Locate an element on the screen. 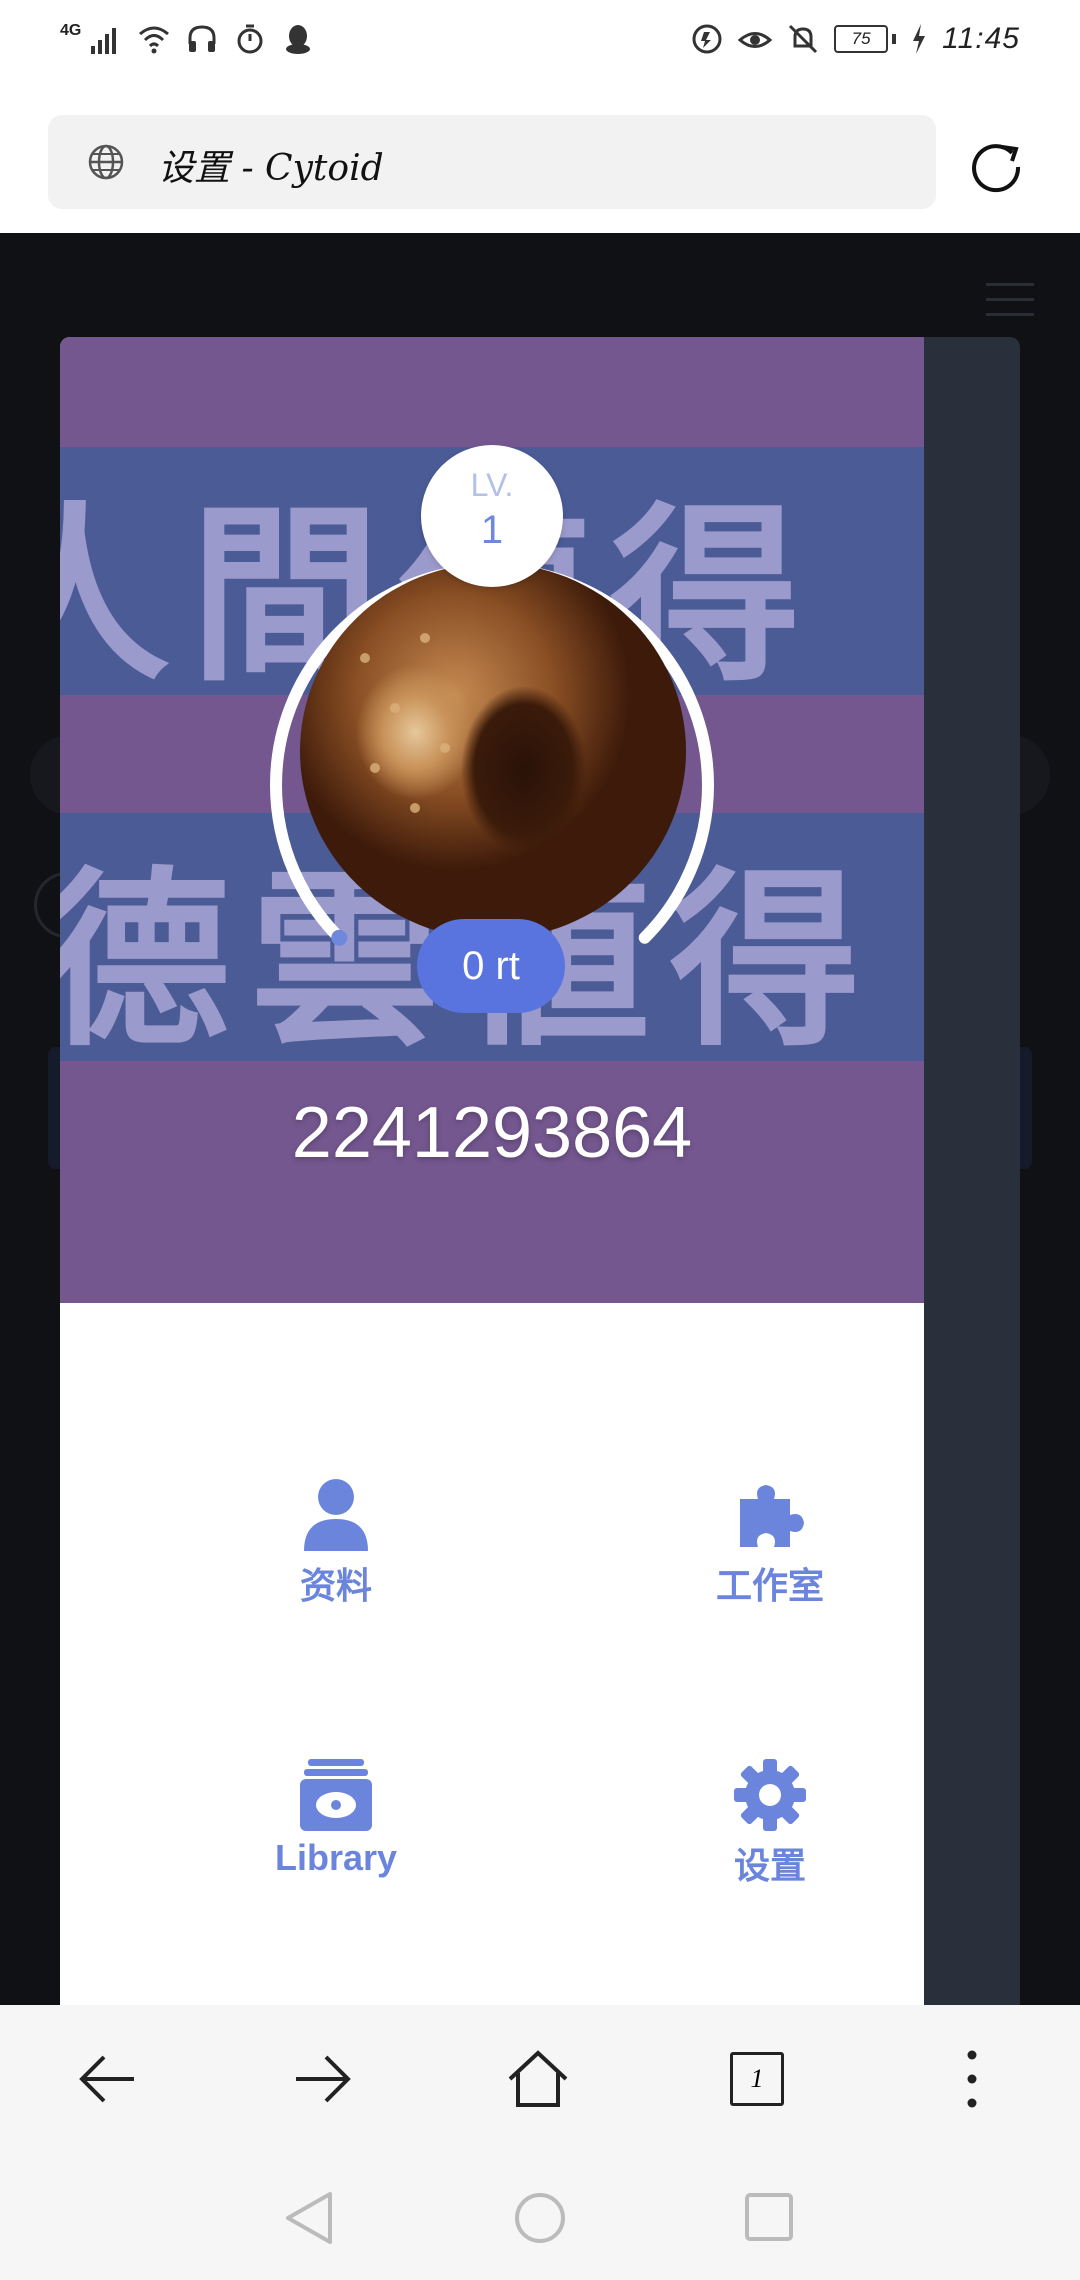  menu-item-studio: 工作室 is located at coordinates (770, 1543).